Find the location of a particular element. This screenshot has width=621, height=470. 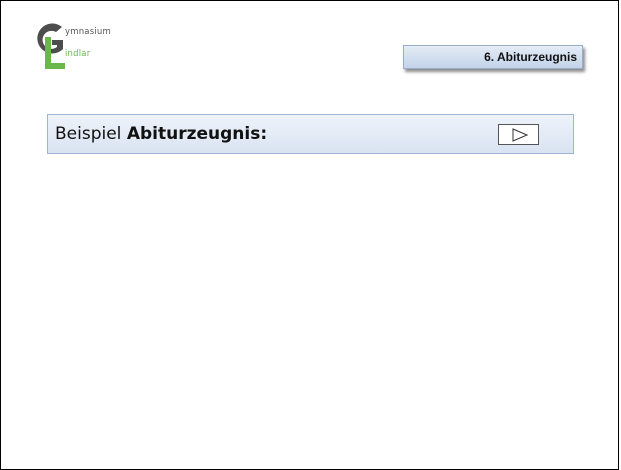

slide-title: Beispiel Abiturzeugnis: is located at coordinates (161, 134).